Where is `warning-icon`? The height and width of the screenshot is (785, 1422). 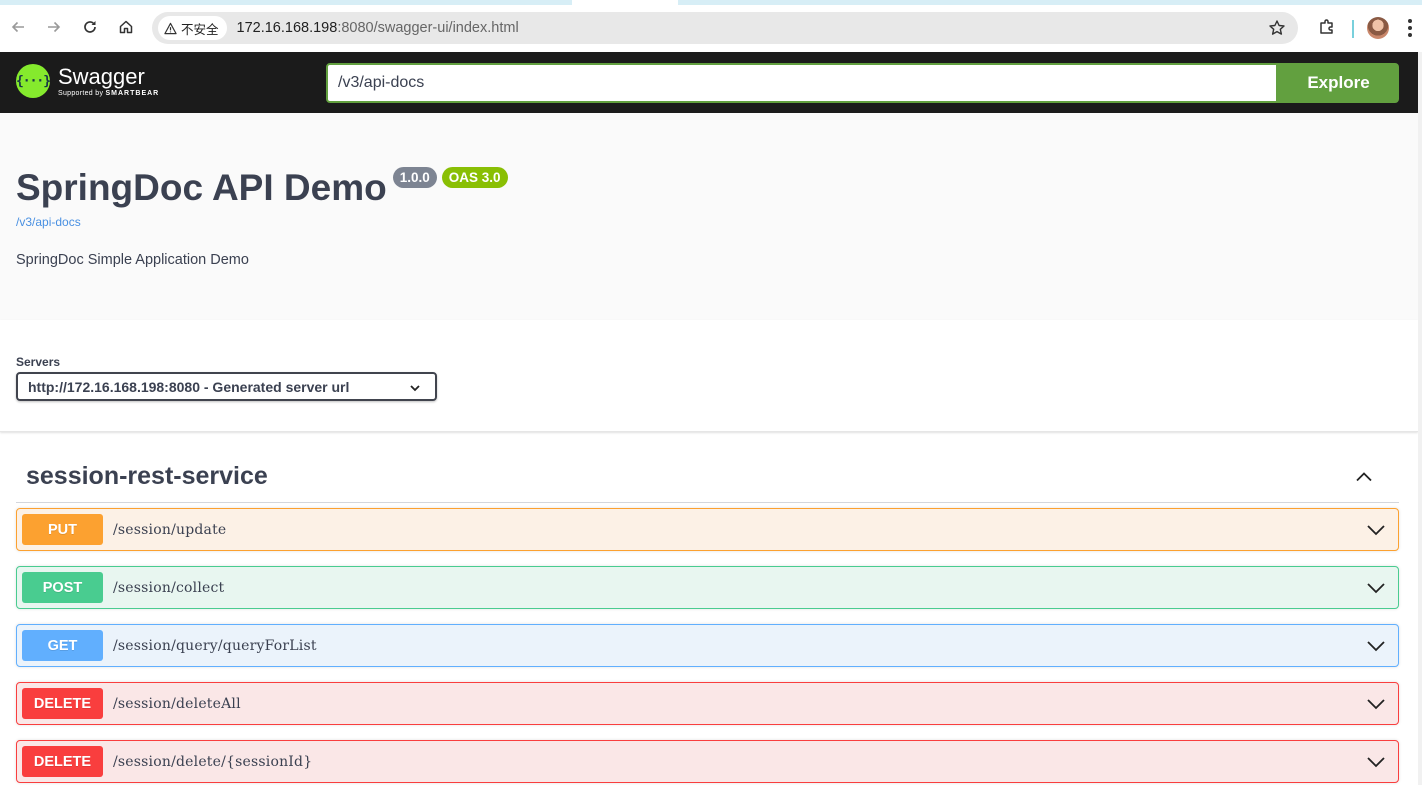 warning-icon is located at coordinates (170, 28).